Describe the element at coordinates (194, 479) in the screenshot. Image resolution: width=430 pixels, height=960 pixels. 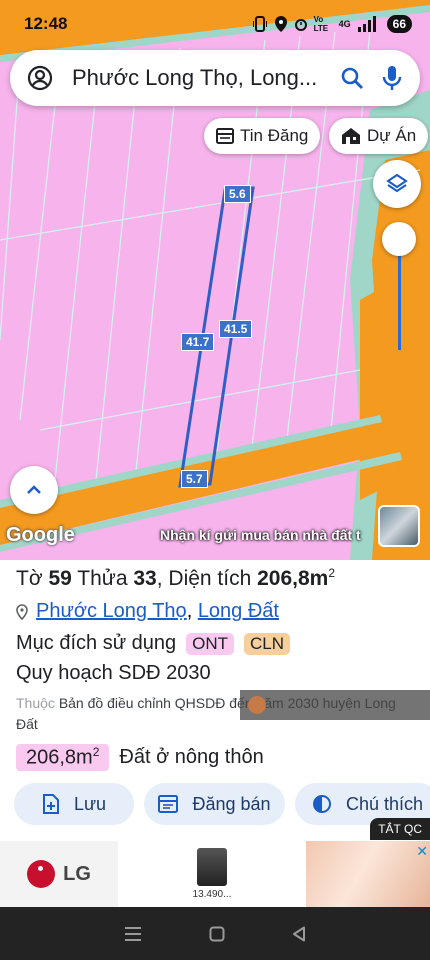
I see `edge-label-bottom: 5.7` at that location.